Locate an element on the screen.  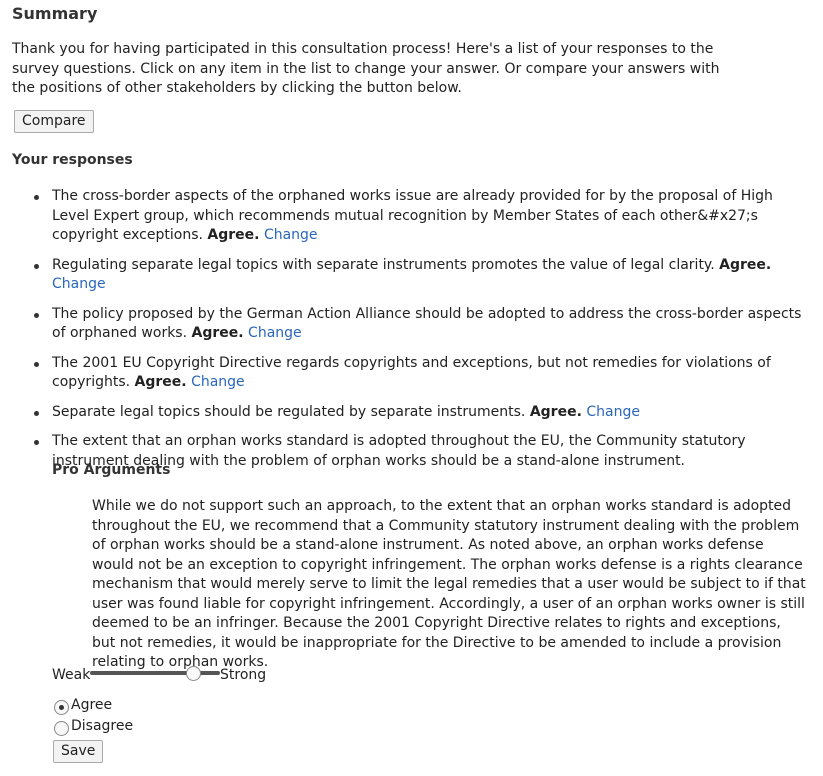
radio-selected-icon is located at coordinates (61, 707).